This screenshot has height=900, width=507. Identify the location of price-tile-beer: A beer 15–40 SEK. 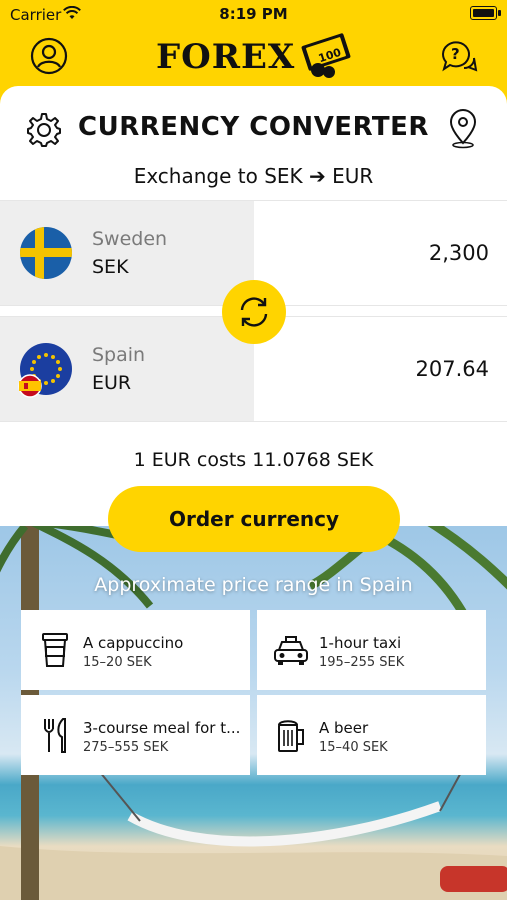
(371, 735).